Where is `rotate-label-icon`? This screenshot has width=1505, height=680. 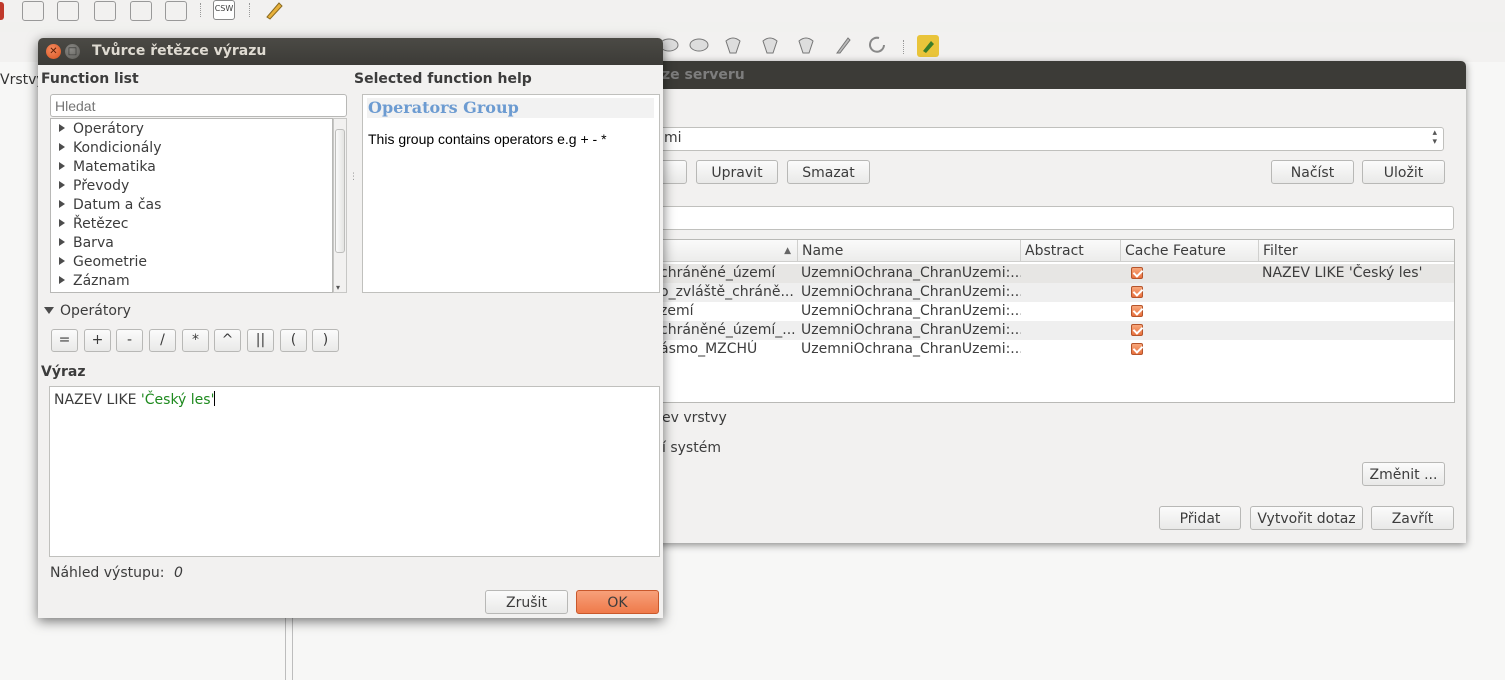
rotate-label-icon is located at coordinates (141, 11).